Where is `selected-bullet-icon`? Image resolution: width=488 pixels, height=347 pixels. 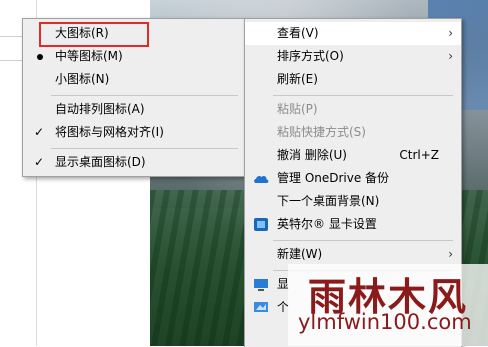
selected-bullet-icon is located at coordinates (40, 57).